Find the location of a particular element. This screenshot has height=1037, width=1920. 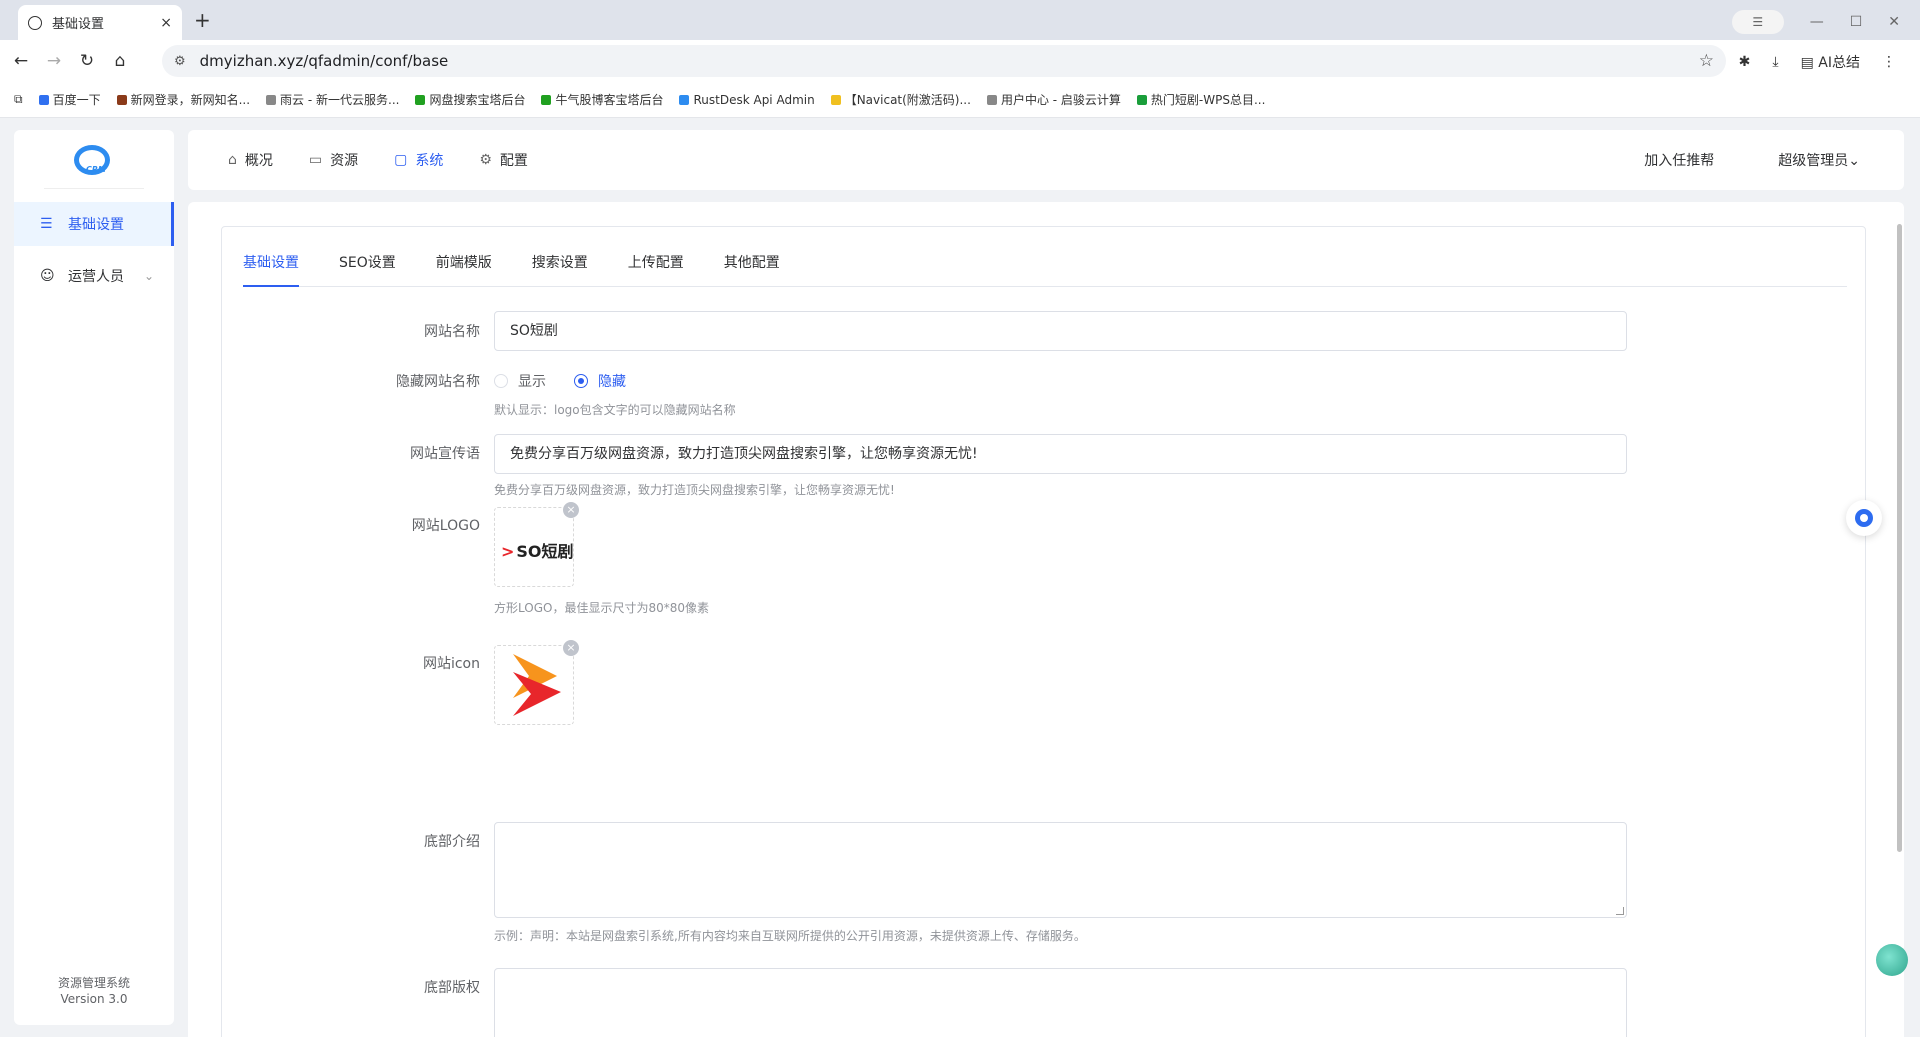

site-favicon-icon is located at coordinates (35, 22).